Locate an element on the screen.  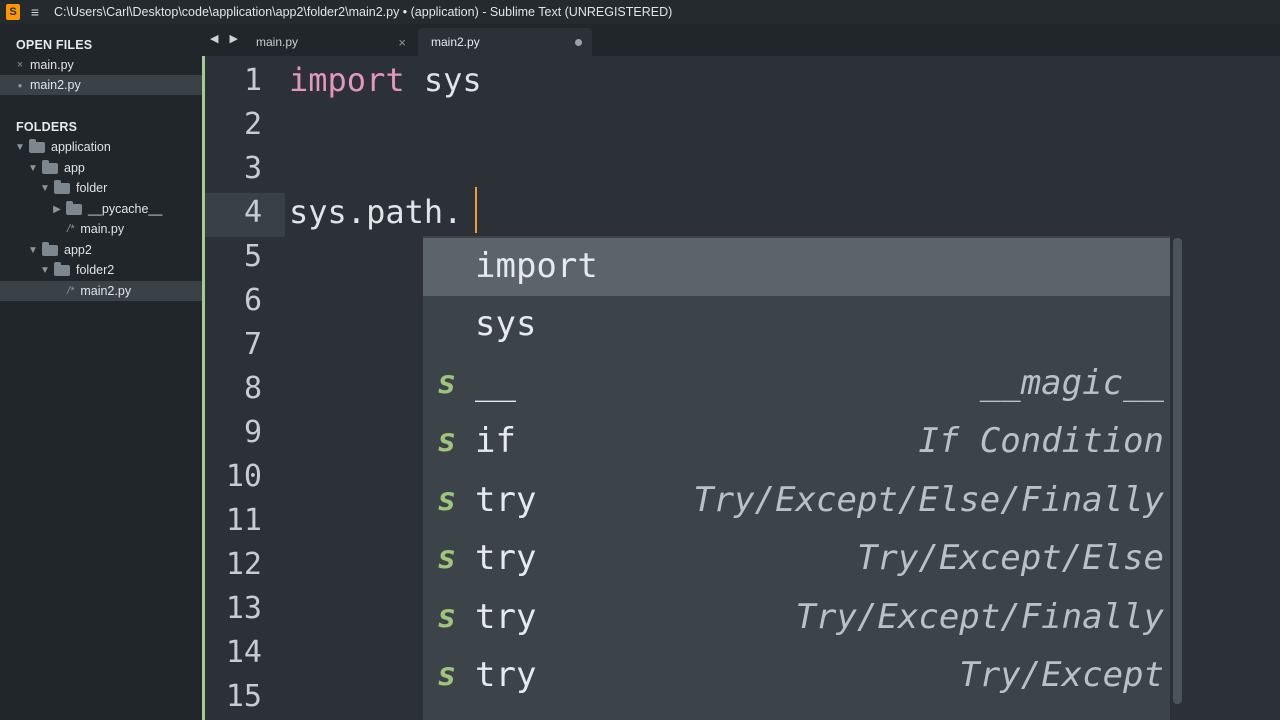
line-number: 15 is located at coordinates (243, 696).